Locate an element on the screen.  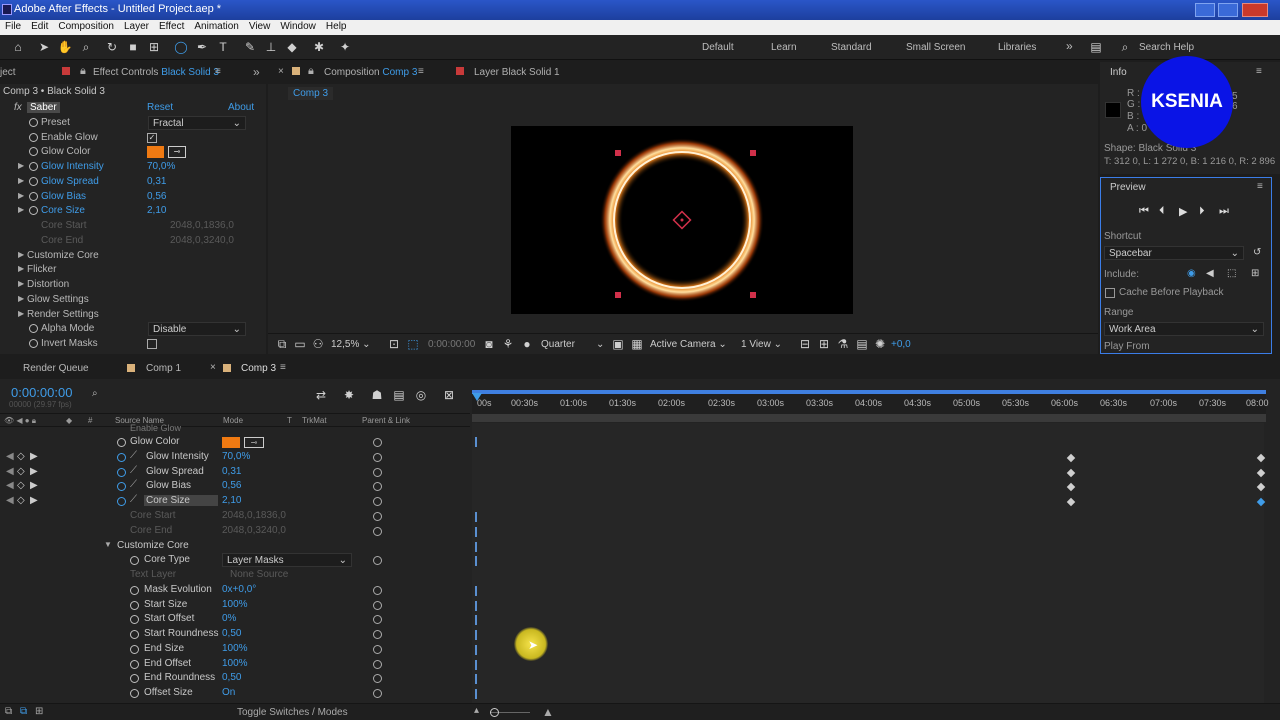
zoom-in-icon: ▲ is located at coordinates (548, 712).